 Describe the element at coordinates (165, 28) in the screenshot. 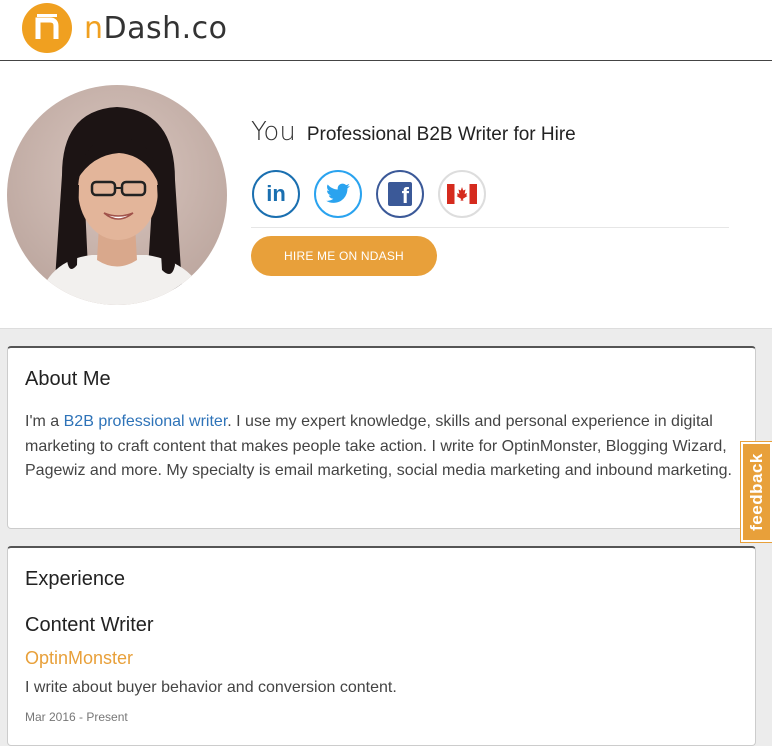

I see `logo-wordmark-rest: Dash.co` at that location.